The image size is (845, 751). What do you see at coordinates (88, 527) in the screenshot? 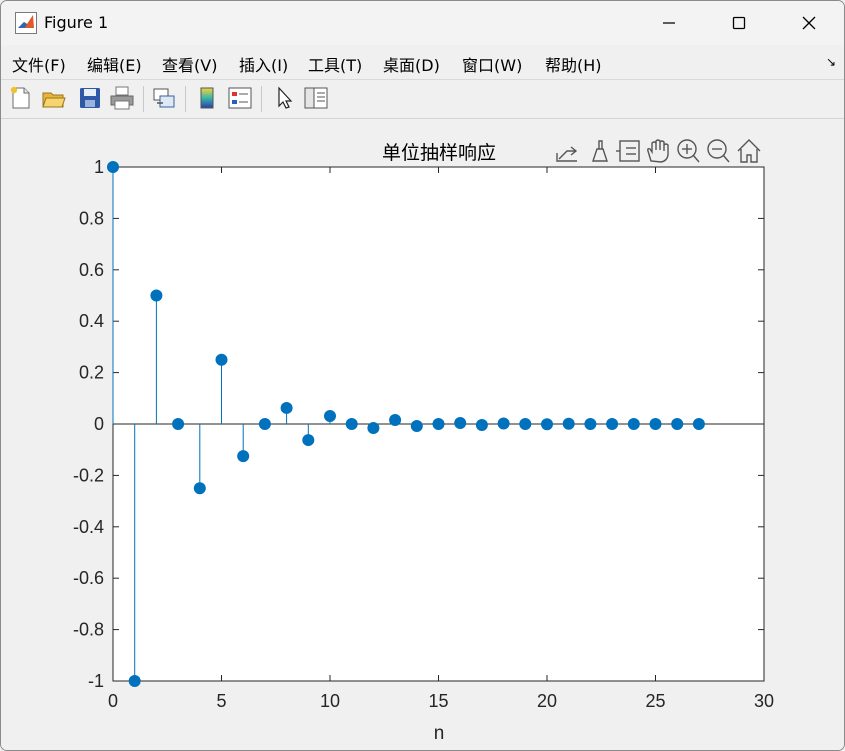
I see `y-tick-label: -0.4` at bounding box center [88, 527].